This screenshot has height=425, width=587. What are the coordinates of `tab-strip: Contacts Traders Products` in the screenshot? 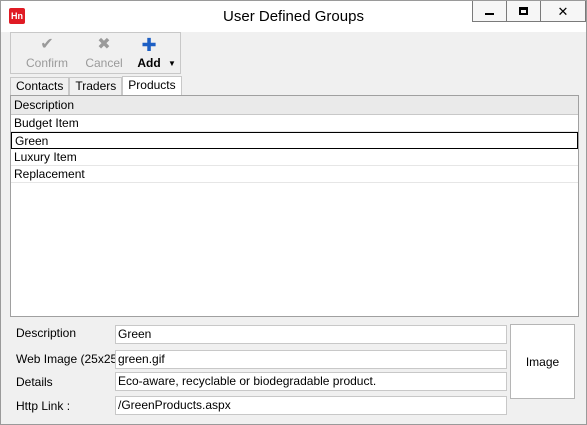 It's located at (96, 85).